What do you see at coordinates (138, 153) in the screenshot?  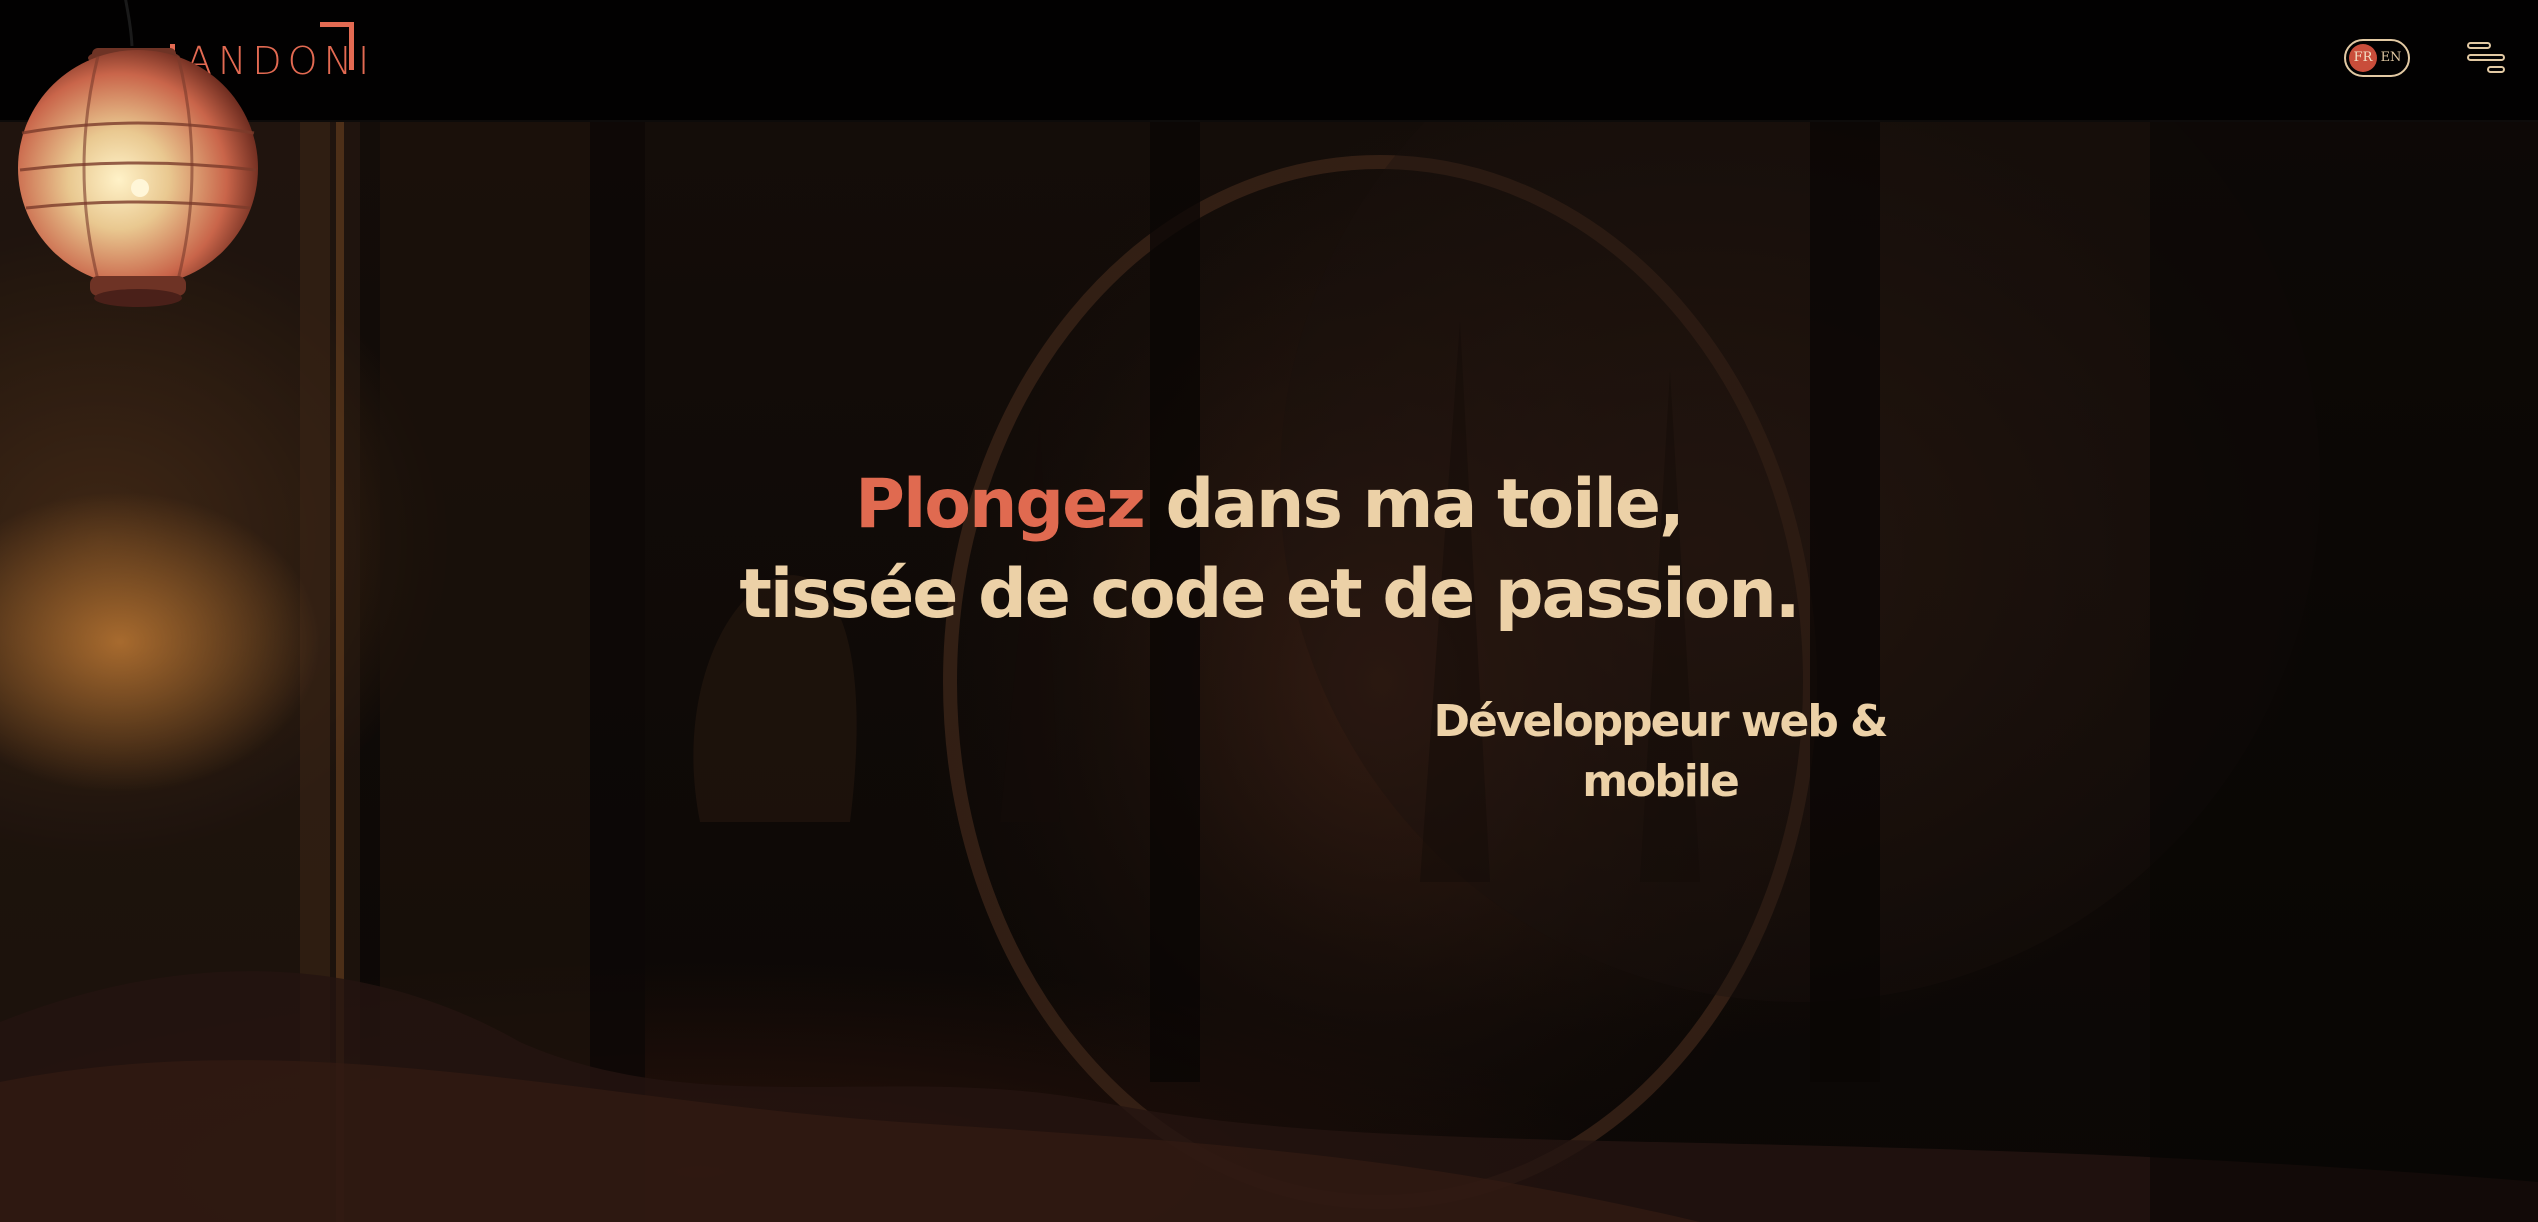 I see `hanging-lantern-image` at bounding box center [138, 153].